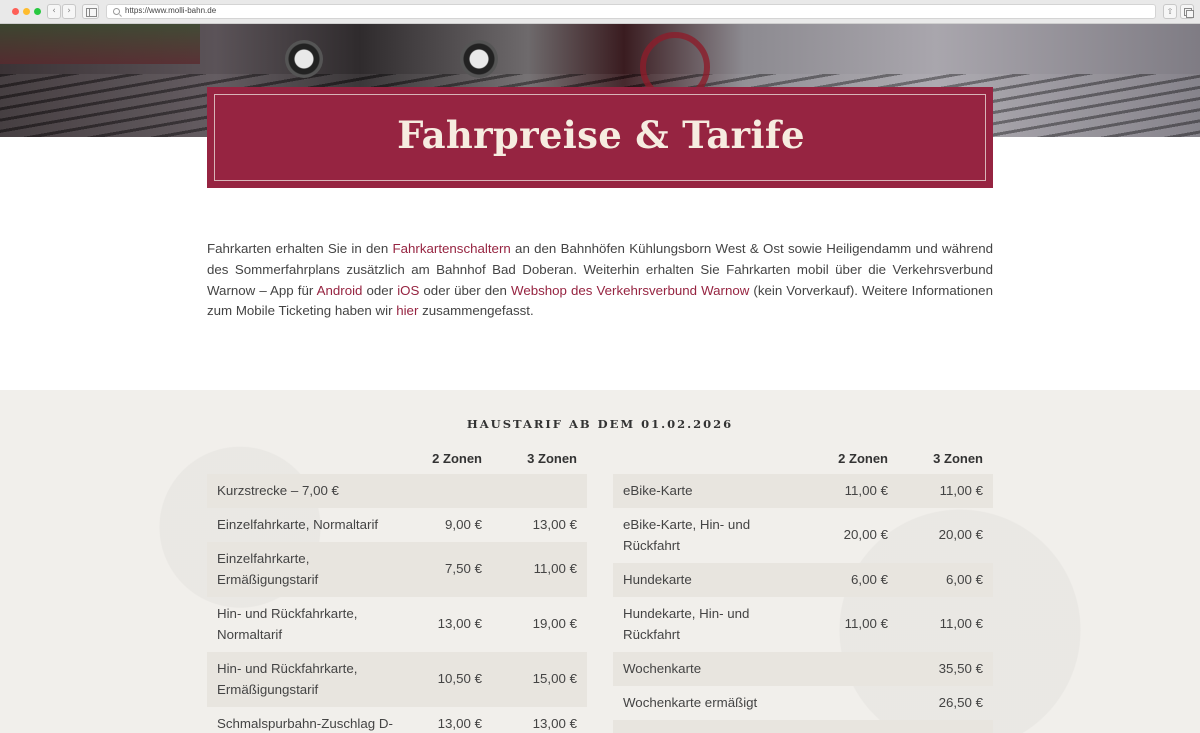  I want to click on share-button: ⇧, so click(1170, 11).